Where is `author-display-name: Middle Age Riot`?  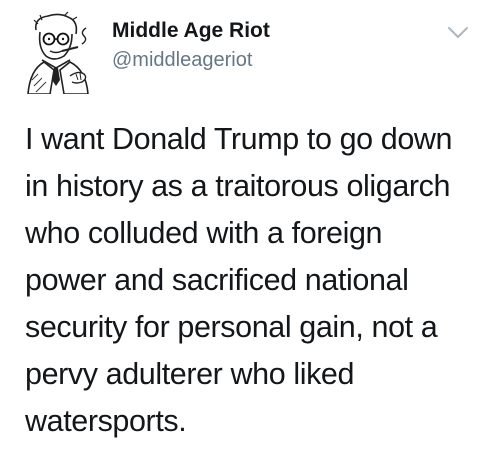 author-display-name: Middle Age Riot is located at coordinates (191, 31).